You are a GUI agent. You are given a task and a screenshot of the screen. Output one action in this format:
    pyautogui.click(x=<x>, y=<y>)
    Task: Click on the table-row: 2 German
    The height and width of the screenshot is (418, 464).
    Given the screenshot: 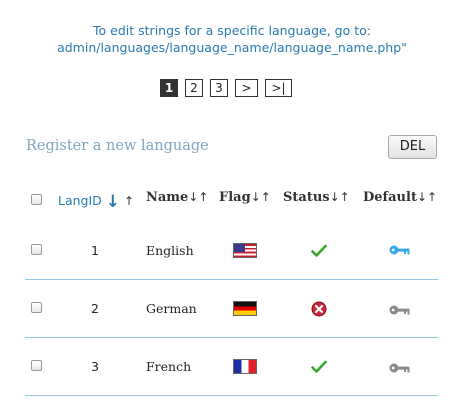 What is the action you would take?
    pyautogui.click(x=232, y=309)
    